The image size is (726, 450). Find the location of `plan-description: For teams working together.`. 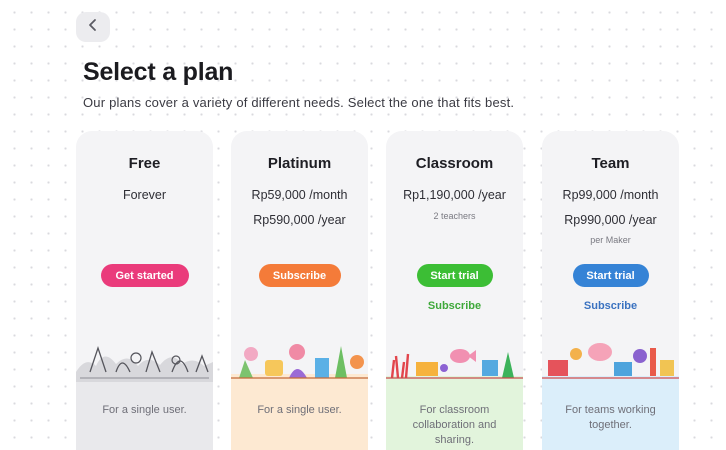

plan-description: For teams working together. is located at coordinates (610, 417).